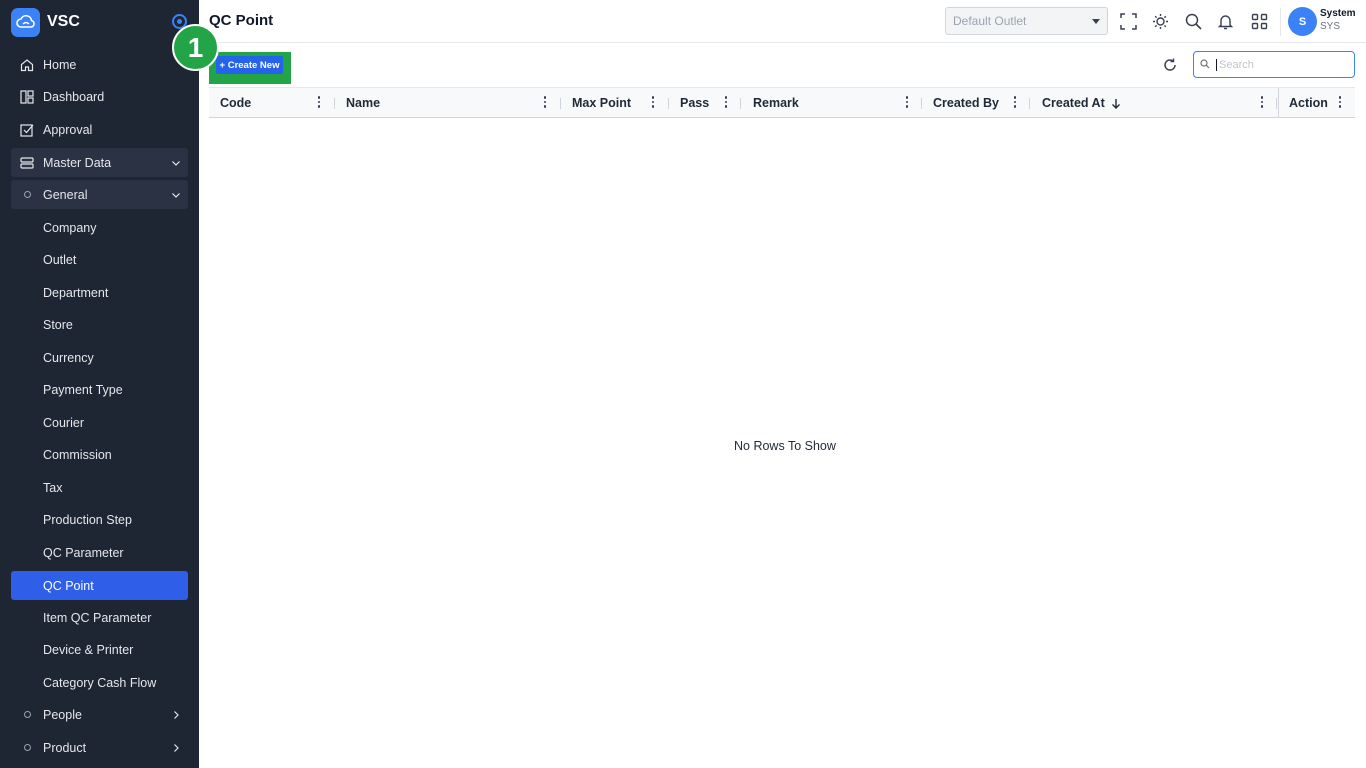 Image resolution: width=1366 pixels, height=768 pixels. I want to click on step-badge: 1, so click(195, 47).